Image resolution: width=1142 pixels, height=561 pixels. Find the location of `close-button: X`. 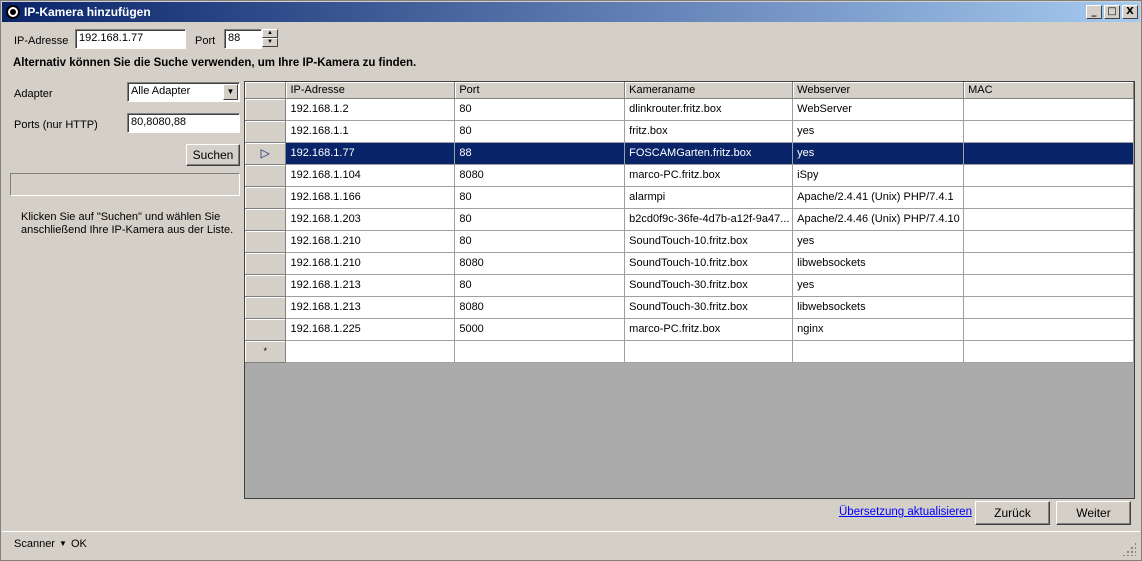

close-button: X is located at coordinates (1130, 12).